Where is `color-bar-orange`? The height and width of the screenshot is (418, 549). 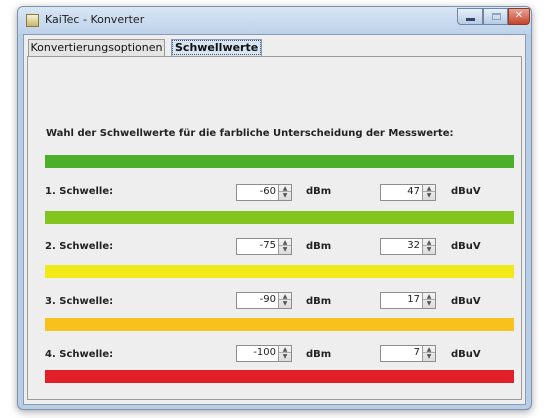 color-bar-orange is located at coordinates (279, 324).